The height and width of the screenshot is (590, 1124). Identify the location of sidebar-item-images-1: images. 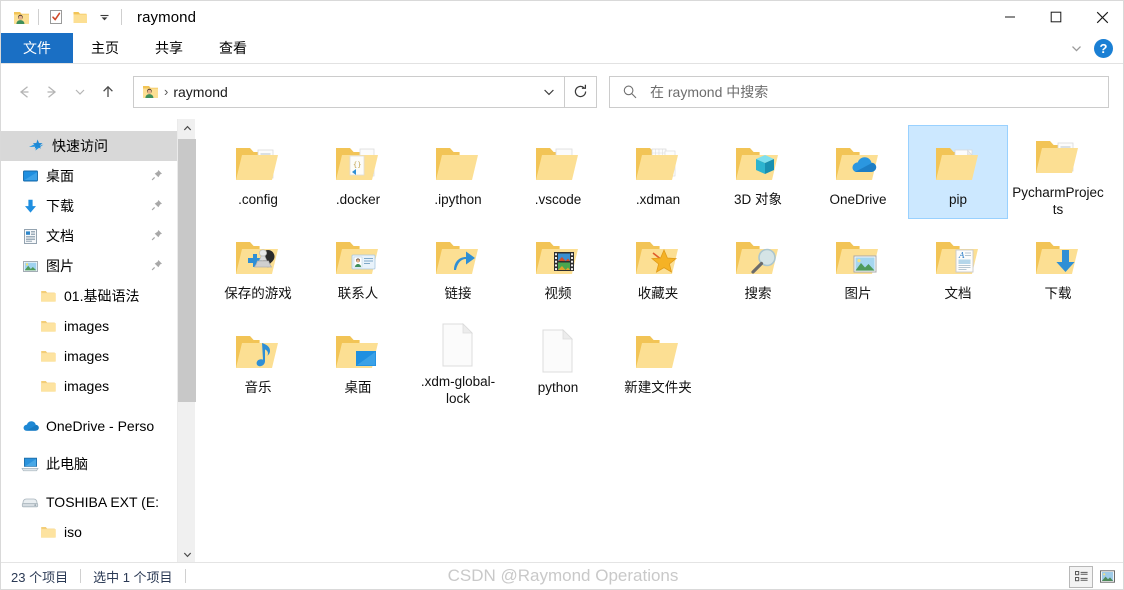
(89, 326).